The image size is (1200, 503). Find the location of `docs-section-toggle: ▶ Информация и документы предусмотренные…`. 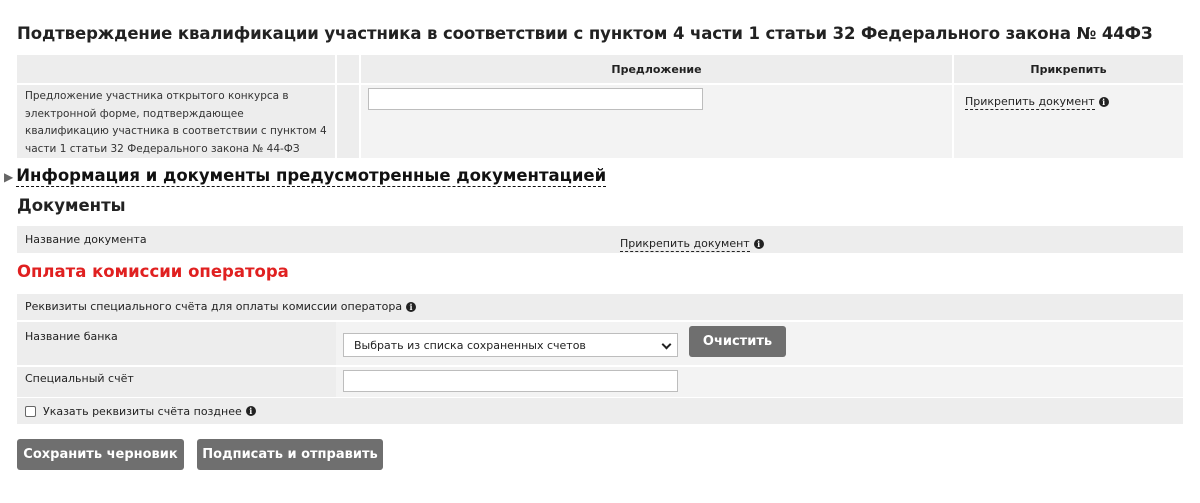

docs-section-toggle: ▶ Информация и документы предусмотренные… is located at coordinates (305, 176).